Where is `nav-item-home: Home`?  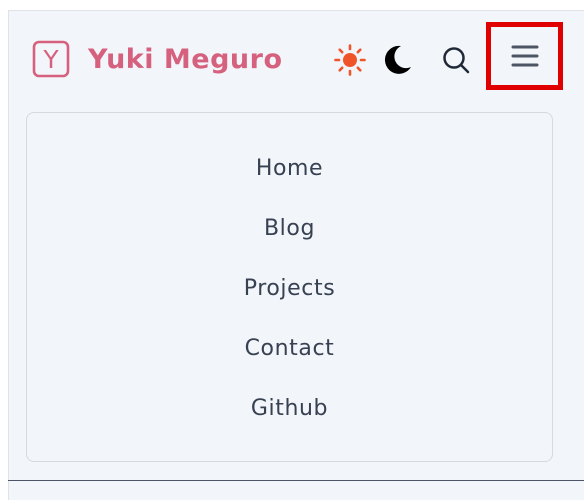
nav-item-home: Home is located at coordinates (289, 169).